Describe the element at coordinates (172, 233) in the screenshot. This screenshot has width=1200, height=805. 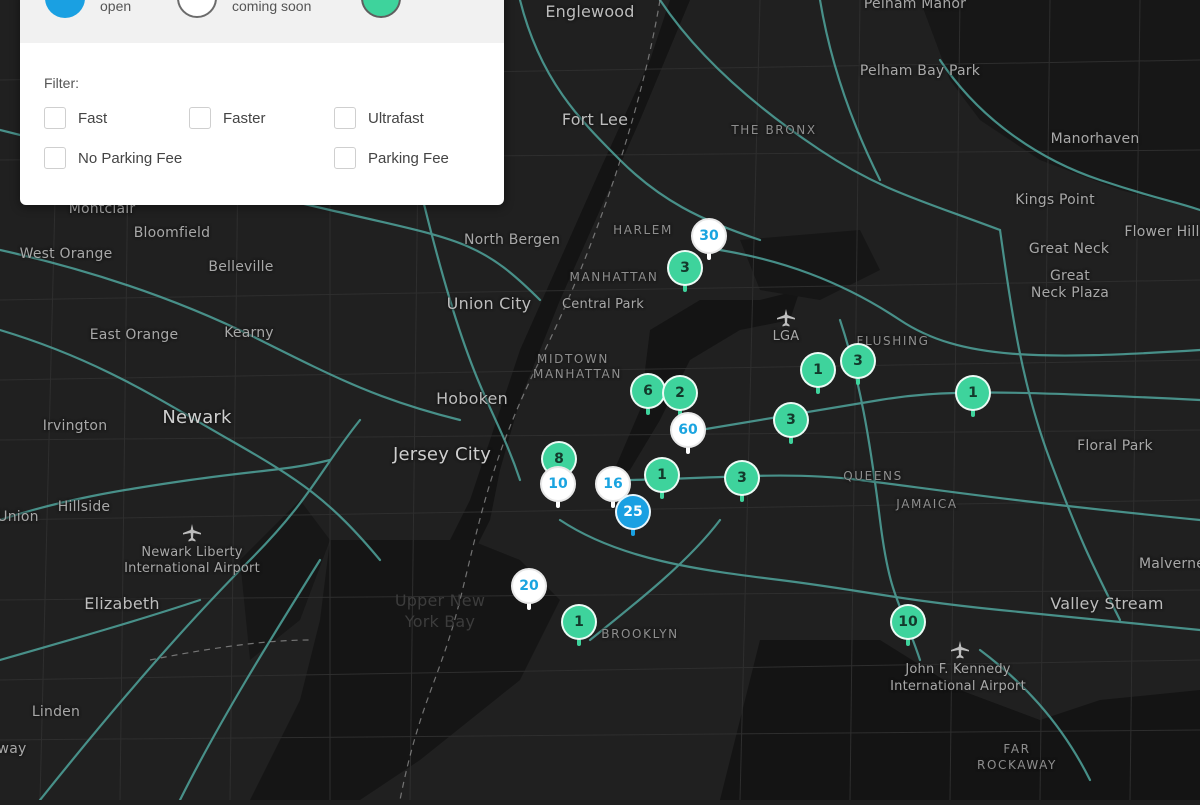
I see `place-label: Bloomfield` at that location.